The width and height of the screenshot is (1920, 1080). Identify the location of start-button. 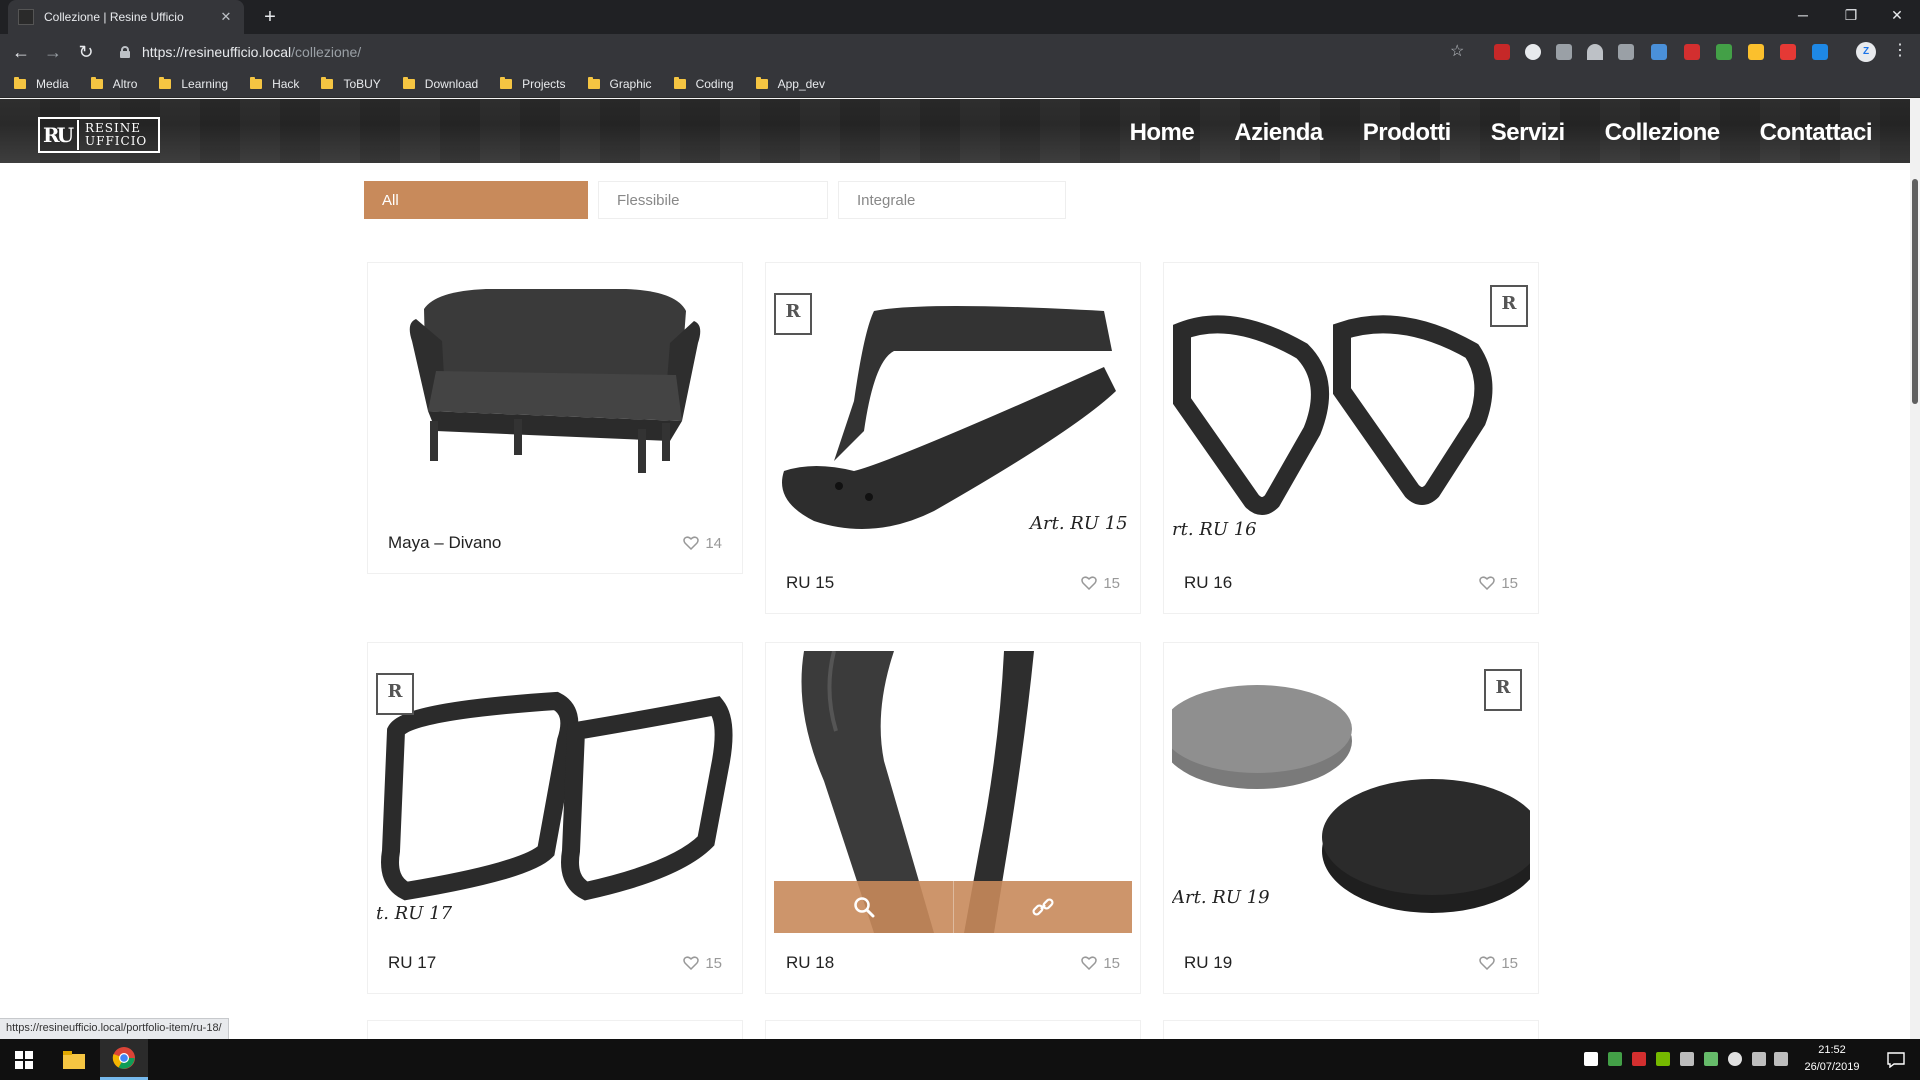
(24, 1059).